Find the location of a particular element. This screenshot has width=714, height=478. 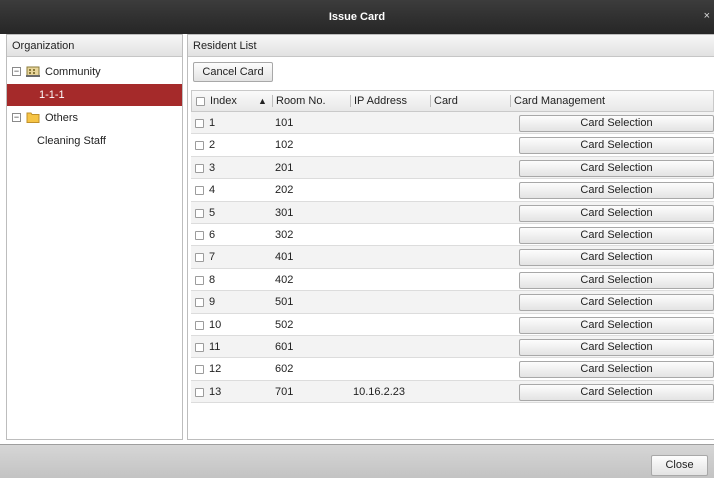

close-button: Close is located at coordinates (679, 465).